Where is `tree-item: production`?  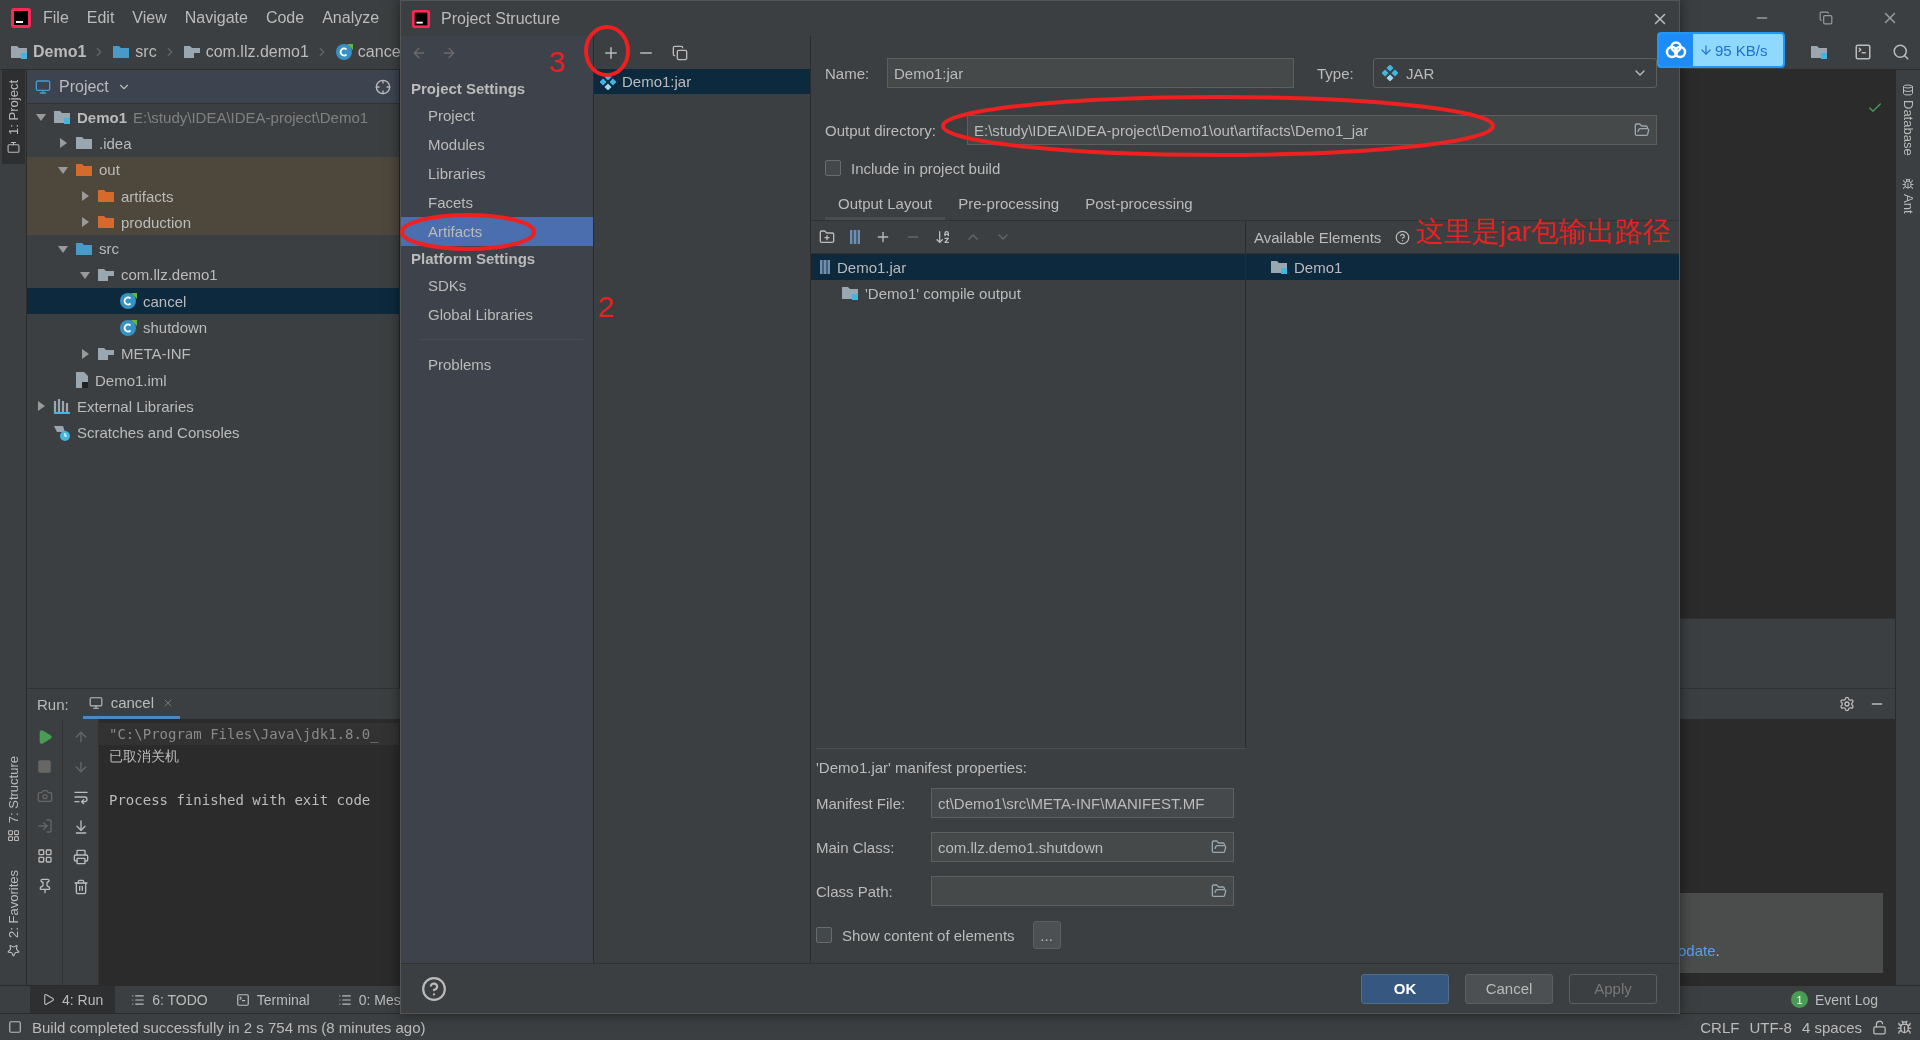 tree-item: production is located at coordinates (213, 222).